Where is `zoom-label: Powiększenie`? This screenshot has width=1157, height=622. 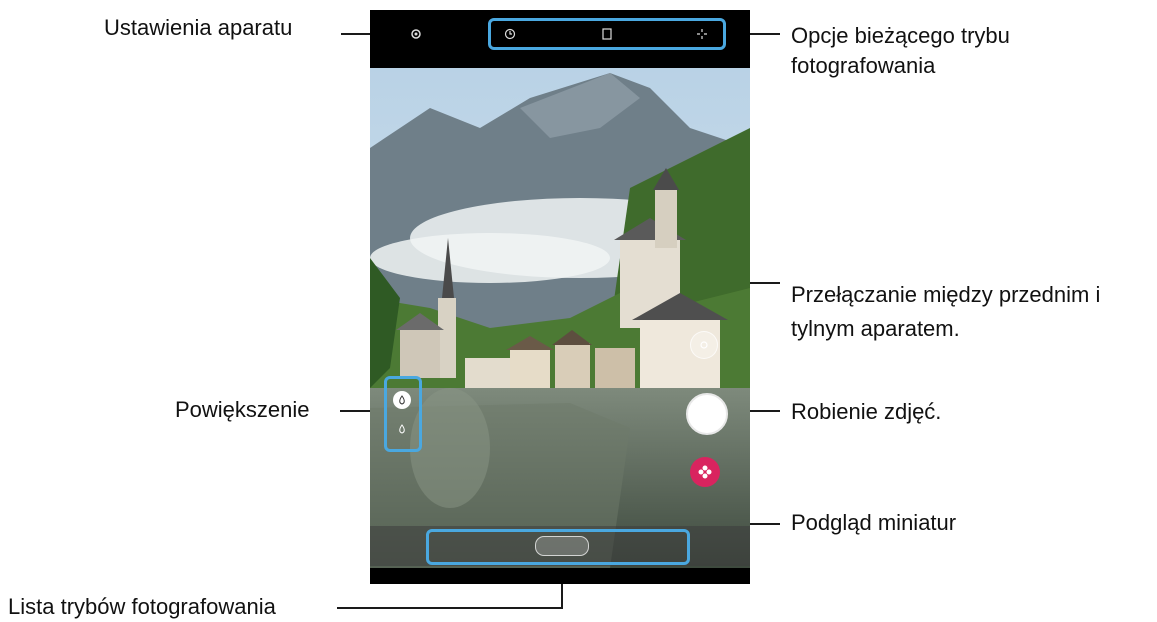
zoom-label: Powiększenie is located at coordinates (242, 409).